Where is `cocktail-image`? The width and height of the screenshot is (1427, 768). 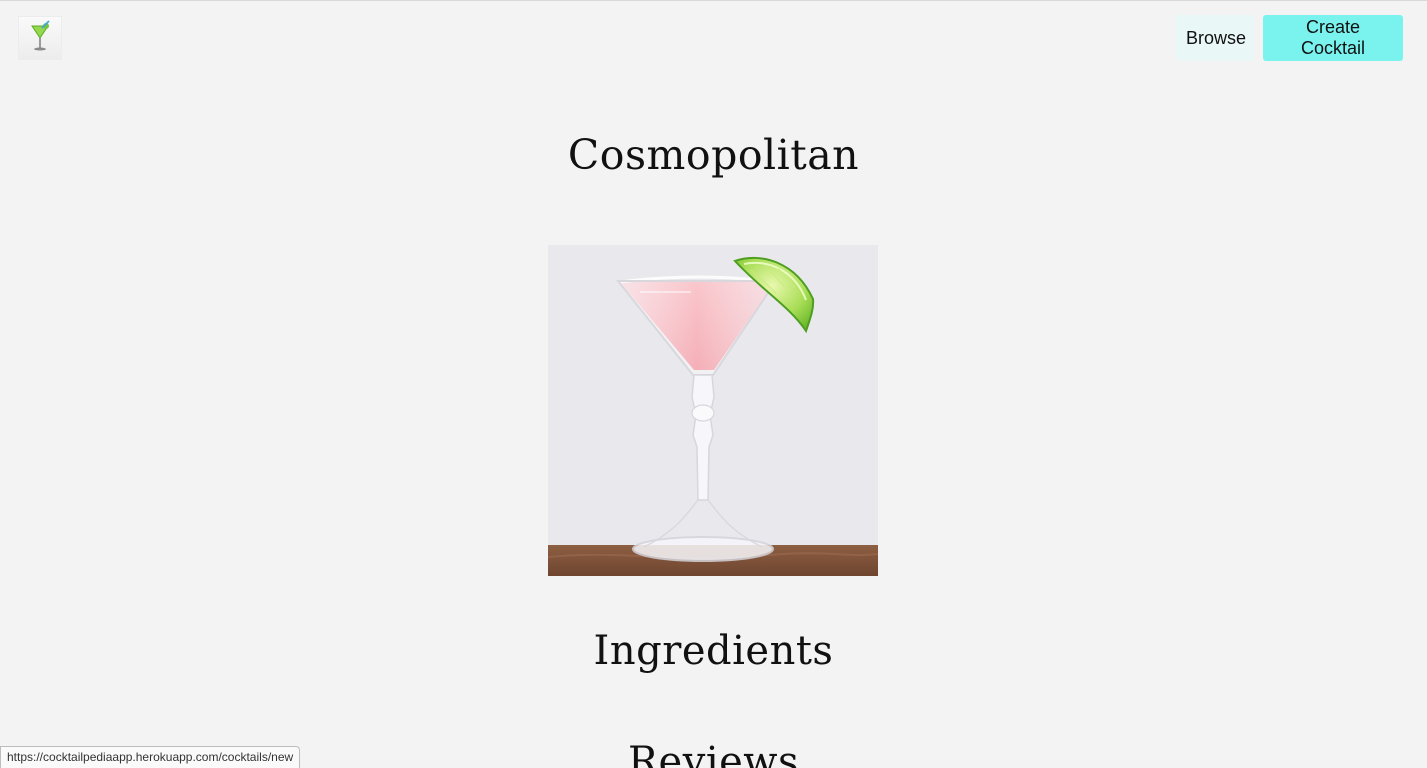 cocktail-image is located at coordinates (713, 410).